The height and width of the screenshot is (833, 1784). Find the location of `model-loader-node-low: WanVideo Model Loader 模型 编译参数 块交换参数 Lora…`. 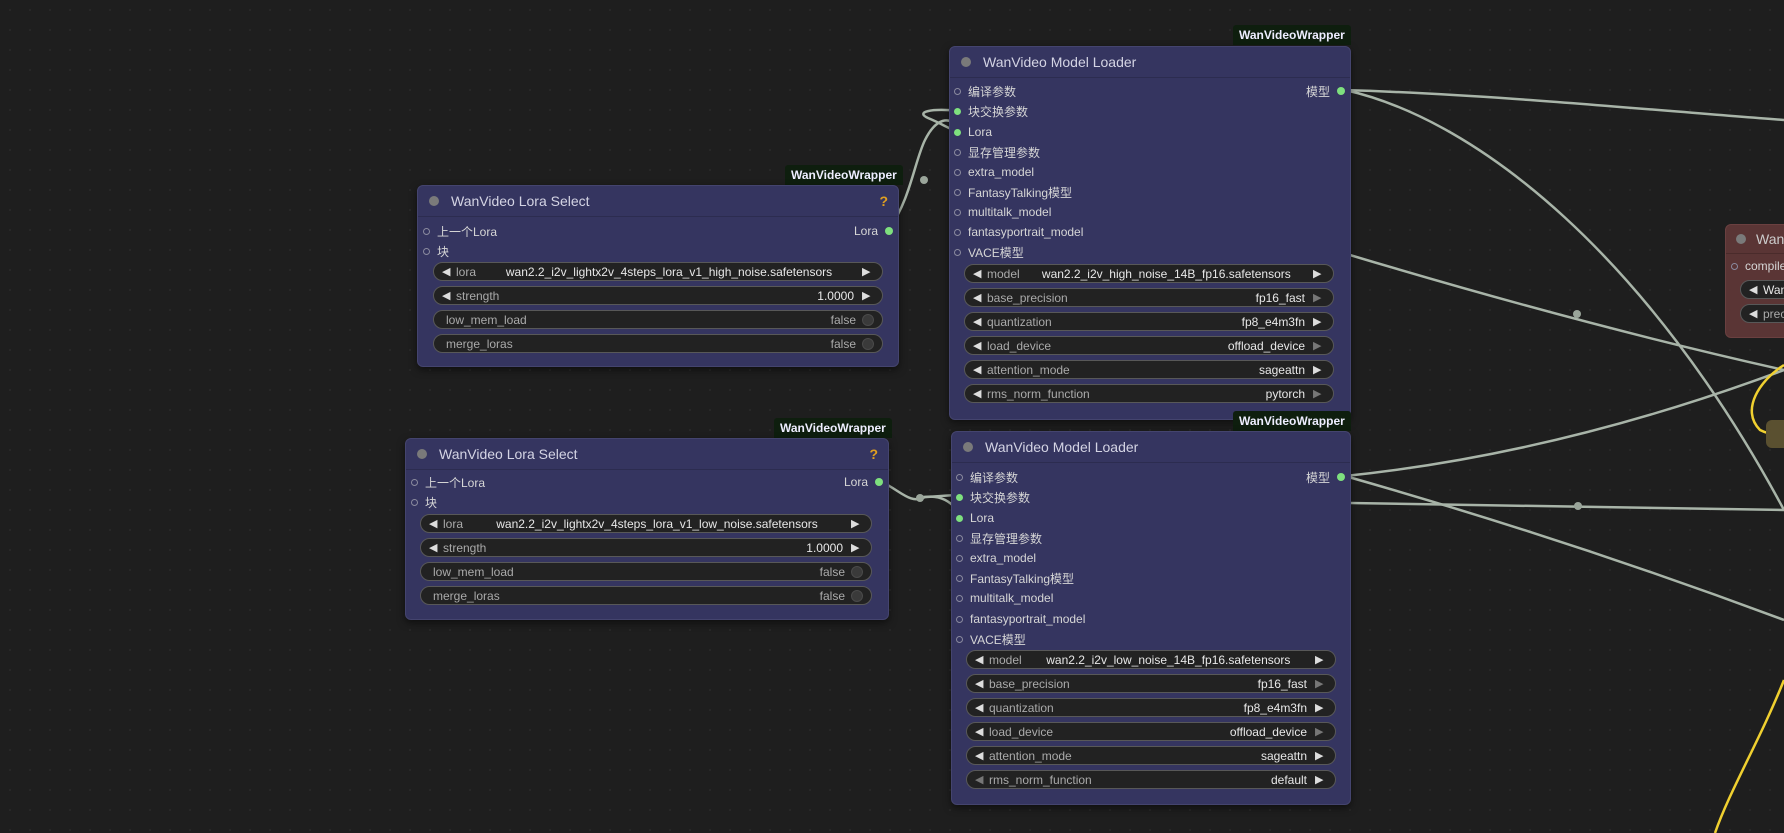

model-loader-node-low: WanVideo Model Loader 模型 编译参数 块交换参数 Lora… is located at coordinates (1151, 618).